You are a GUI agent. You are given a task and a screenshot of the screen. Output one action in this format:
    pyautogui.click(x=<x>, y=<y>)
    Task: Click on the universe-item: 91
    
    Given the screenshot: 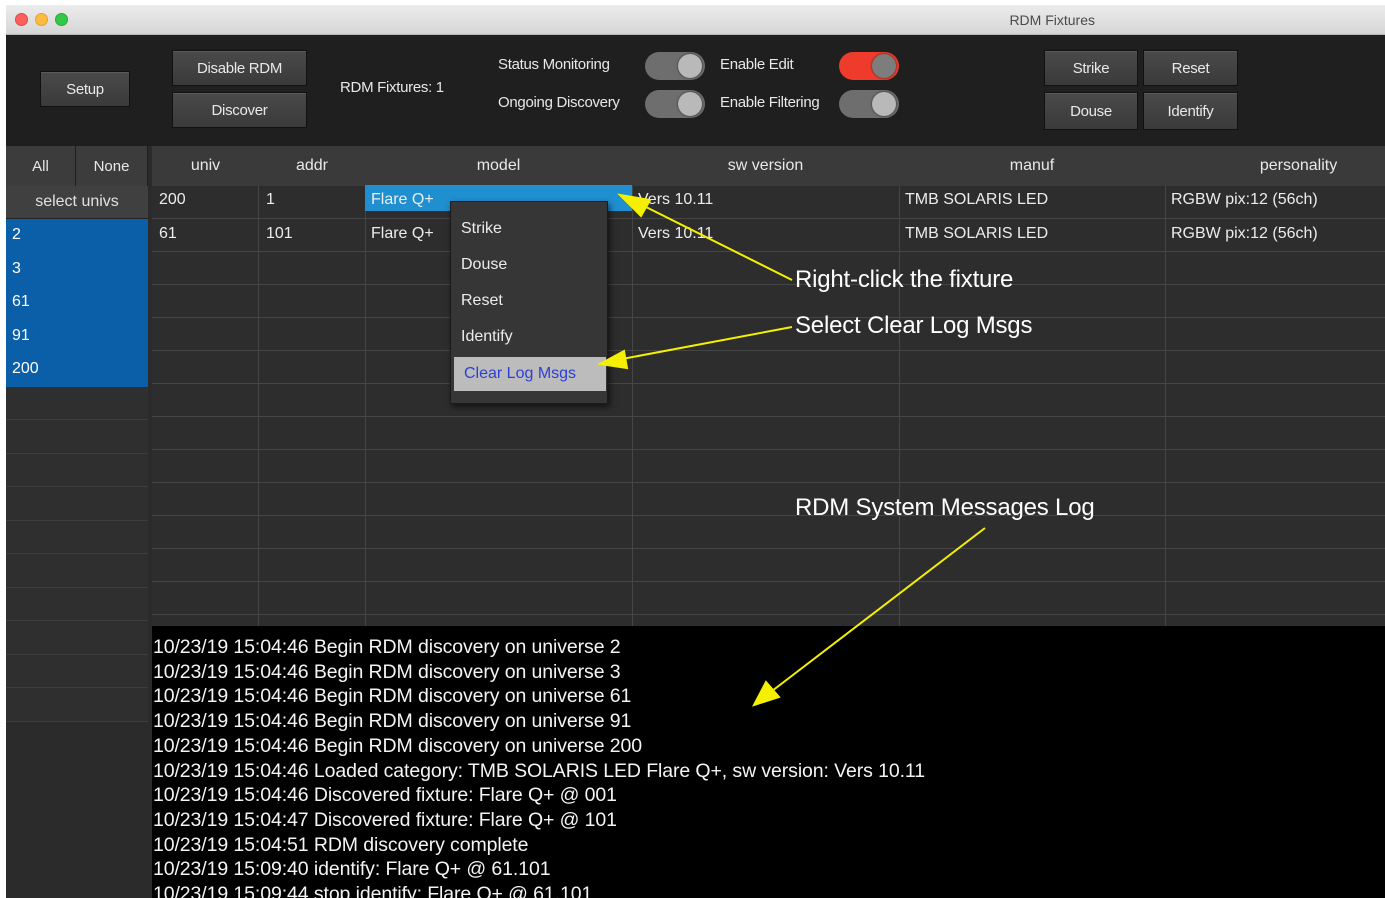 What is the action you would take?
    pyautogui.click(x=77, y=336)
    